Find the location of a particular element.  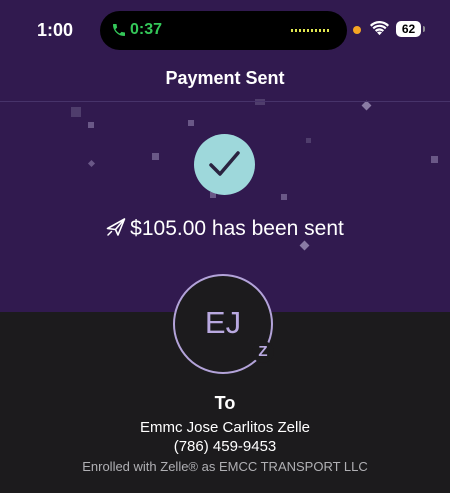

checkmark-icon is located at coordinates (224, 163).